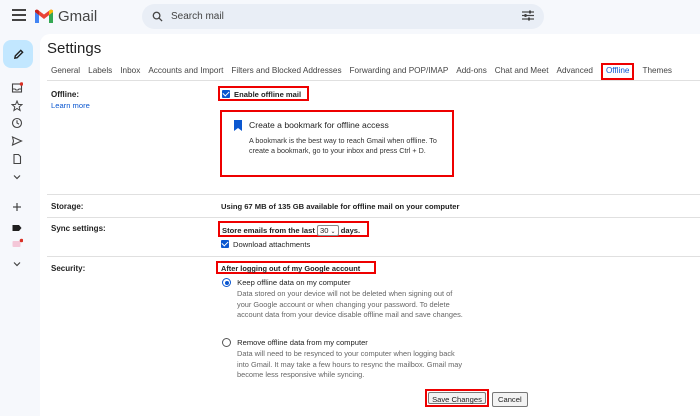 The height and width of the screenshot is (416, 700). What do you see at coordinates (522, 73) in the screenshot?
I see `tab-chat-and-meet: Chat and Meet` at bounding box center [522, 73].